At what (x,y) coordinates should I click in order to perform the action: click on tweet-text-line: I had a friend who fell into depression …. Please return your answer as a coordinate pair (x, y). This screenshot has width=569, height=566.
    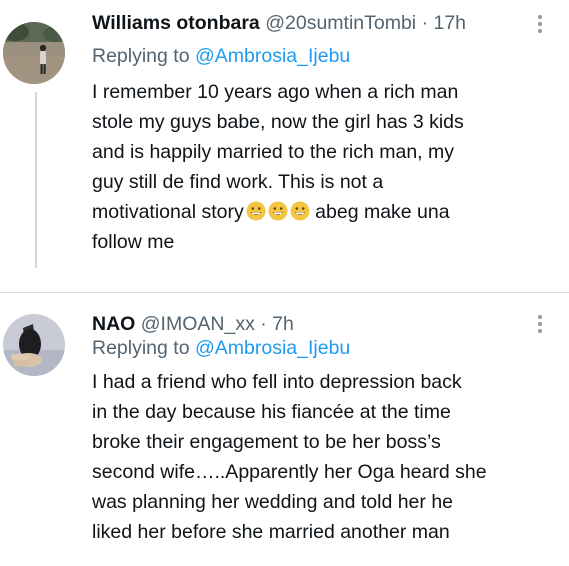
    Looking at the image, I should click on (277, 382).